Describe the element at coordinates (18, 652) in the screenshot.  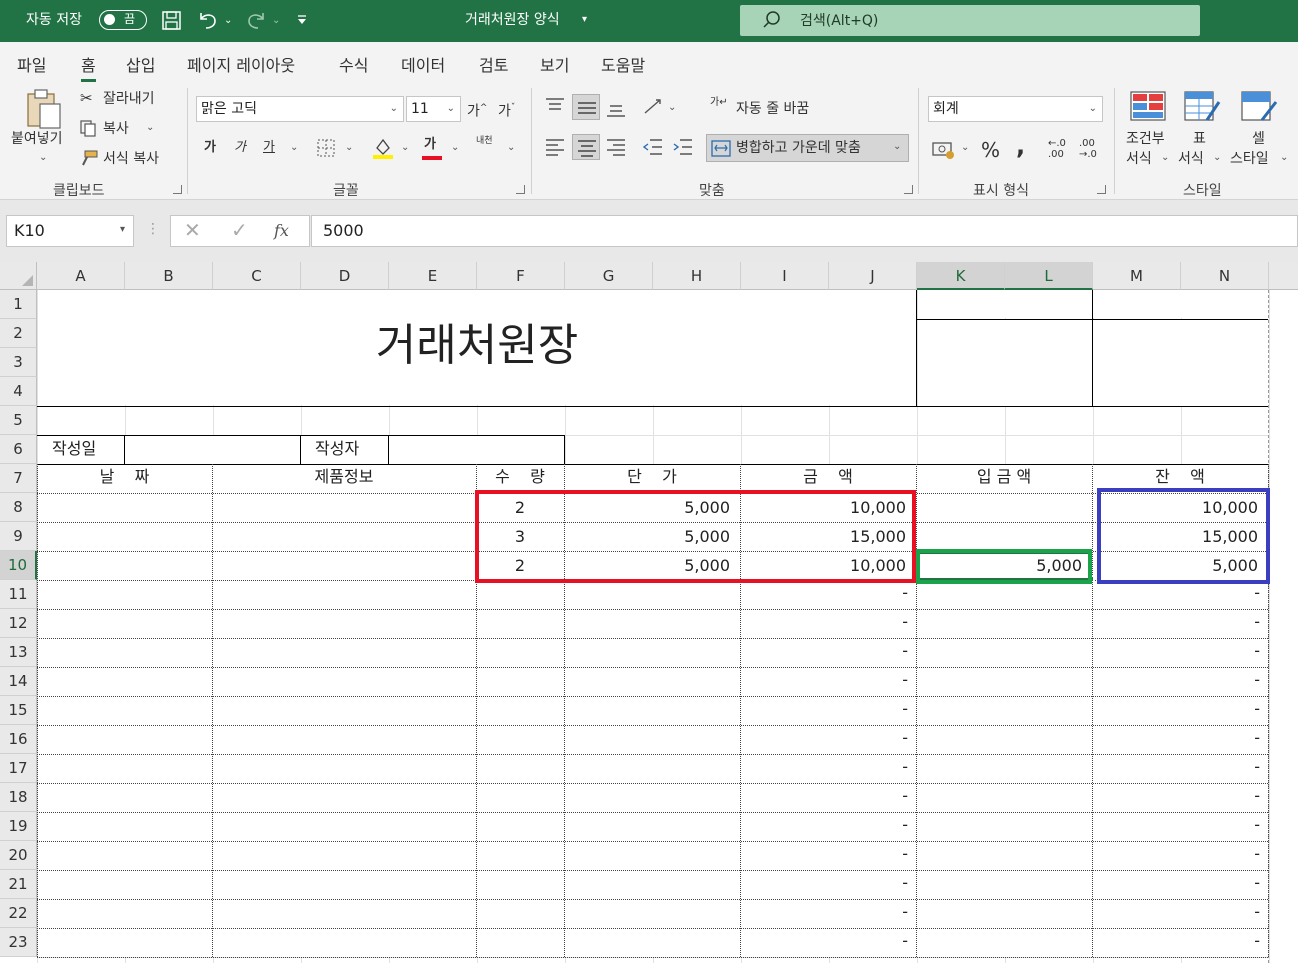
I see `row-header-13: 13` at that location.